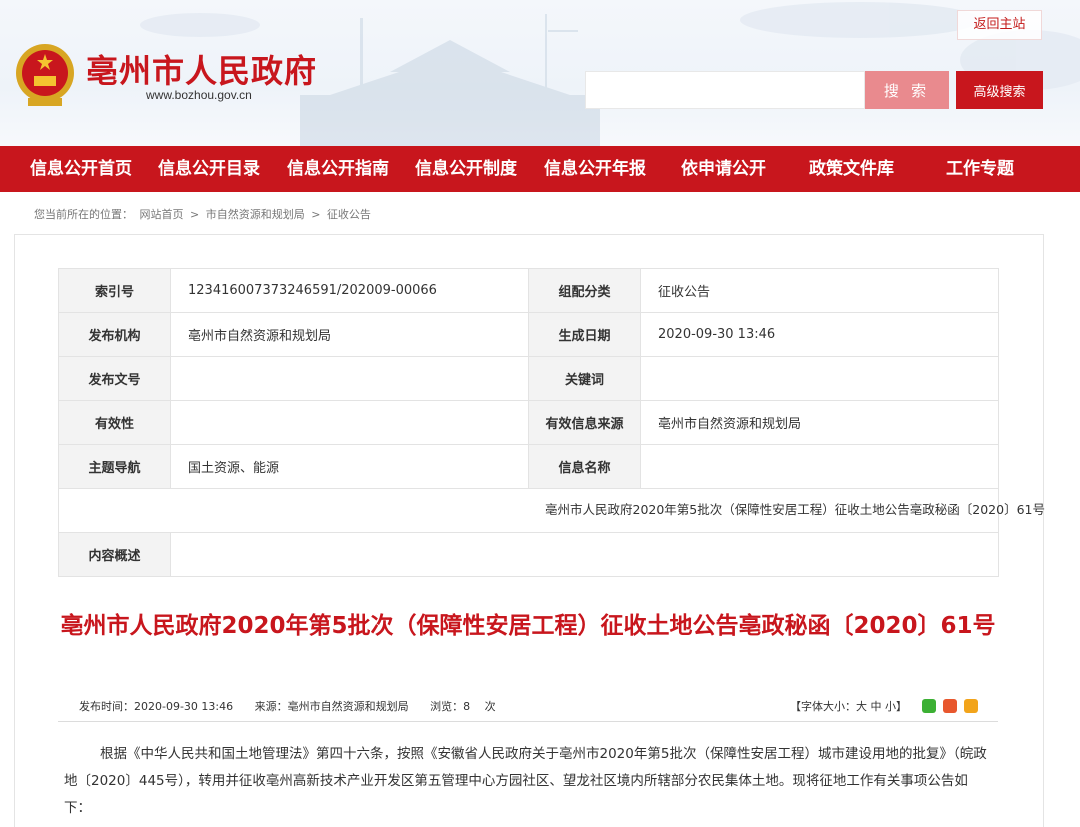 The image size is (1080, 827). Describe the element at coordinates (584, 334) in the screenshot. I see `date-label: 生成日期` at that location.